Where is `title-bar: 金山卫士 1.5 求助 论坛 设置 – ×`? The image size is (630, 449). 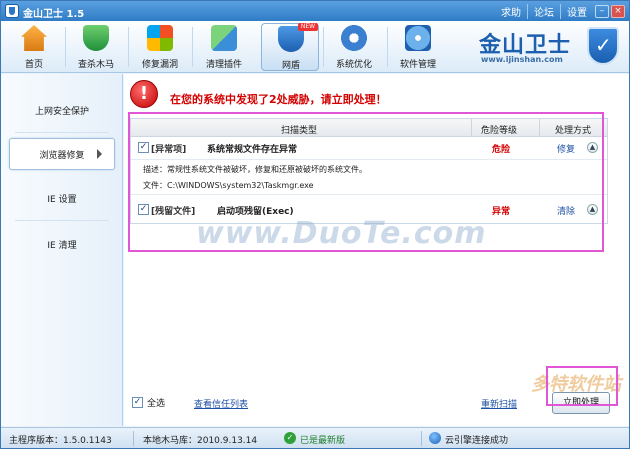 title-bar: 金山卫士 1.5 求助 论坛 设置 – × is located at coordinates (315, 11).